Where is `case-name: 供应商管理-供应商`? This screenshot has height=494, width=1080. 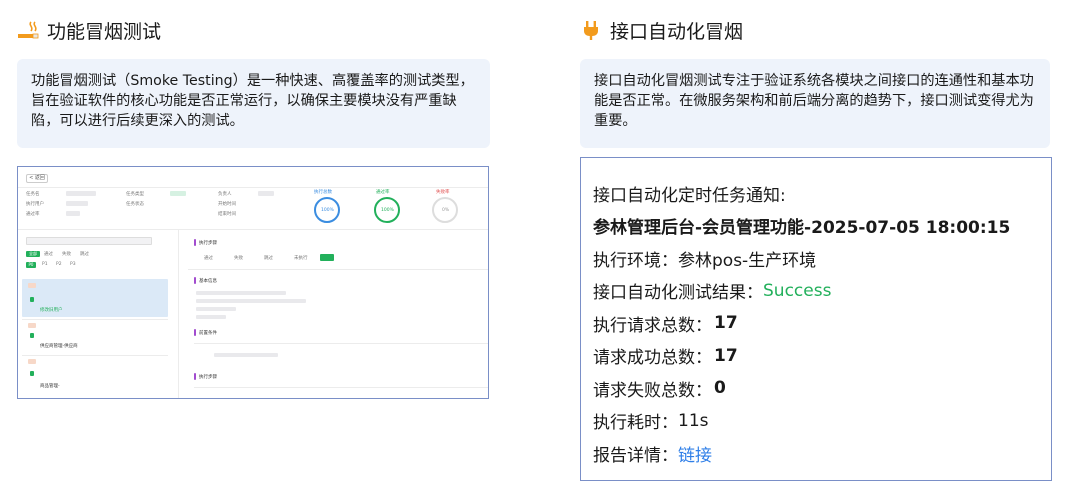 case-name: 供应商管理-供应商 is located at coordinates (59, 346).